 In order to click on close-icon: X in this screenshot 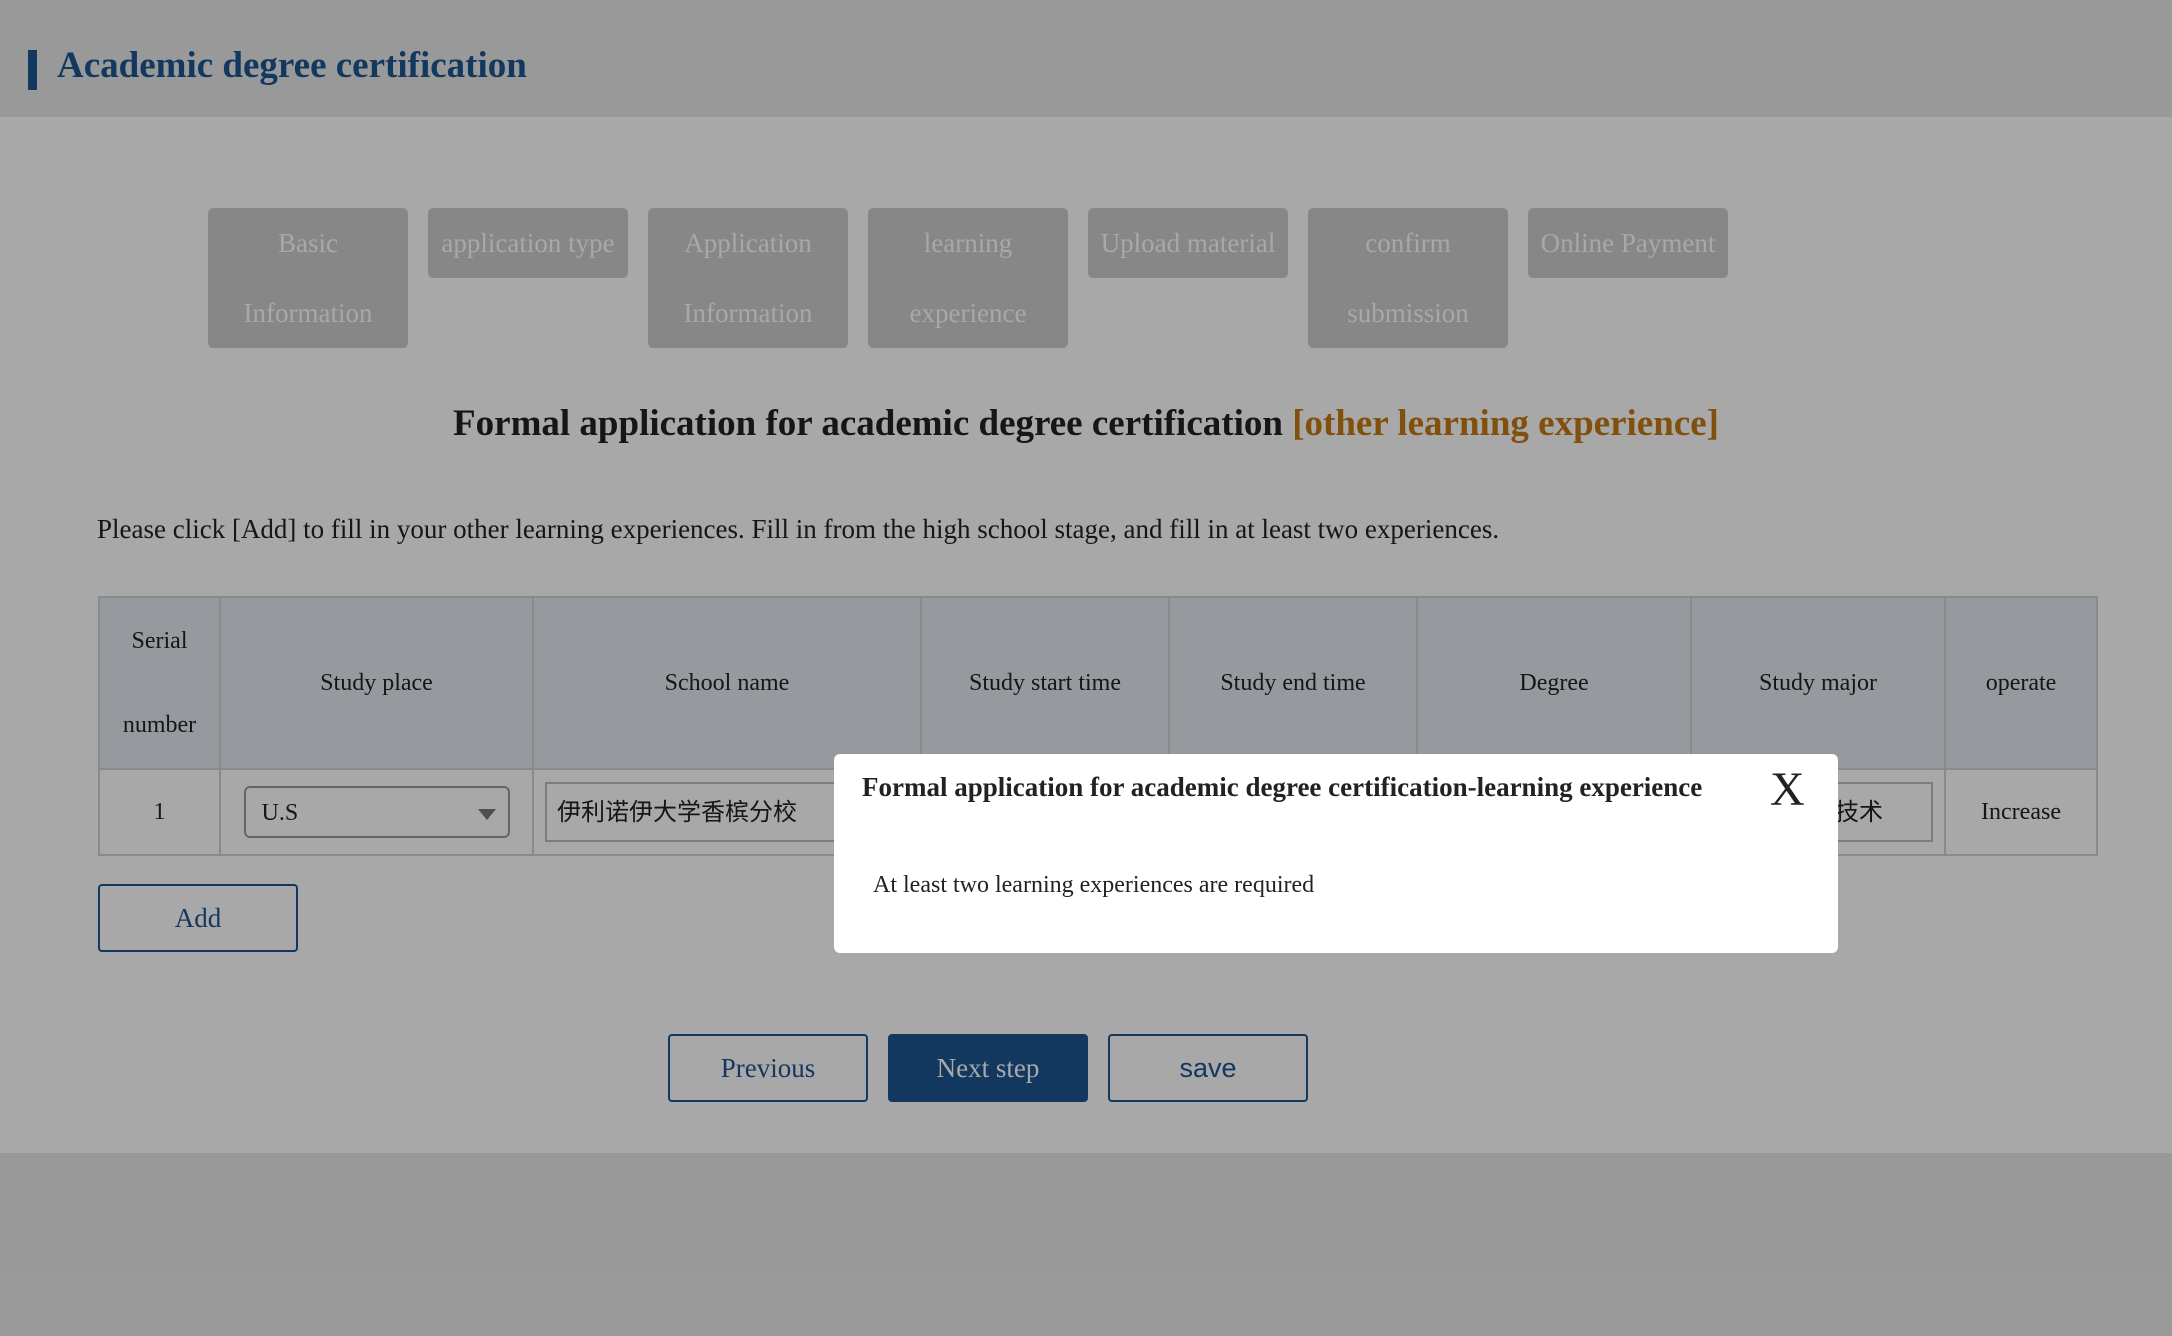, I will do `click(1787, 790)`.